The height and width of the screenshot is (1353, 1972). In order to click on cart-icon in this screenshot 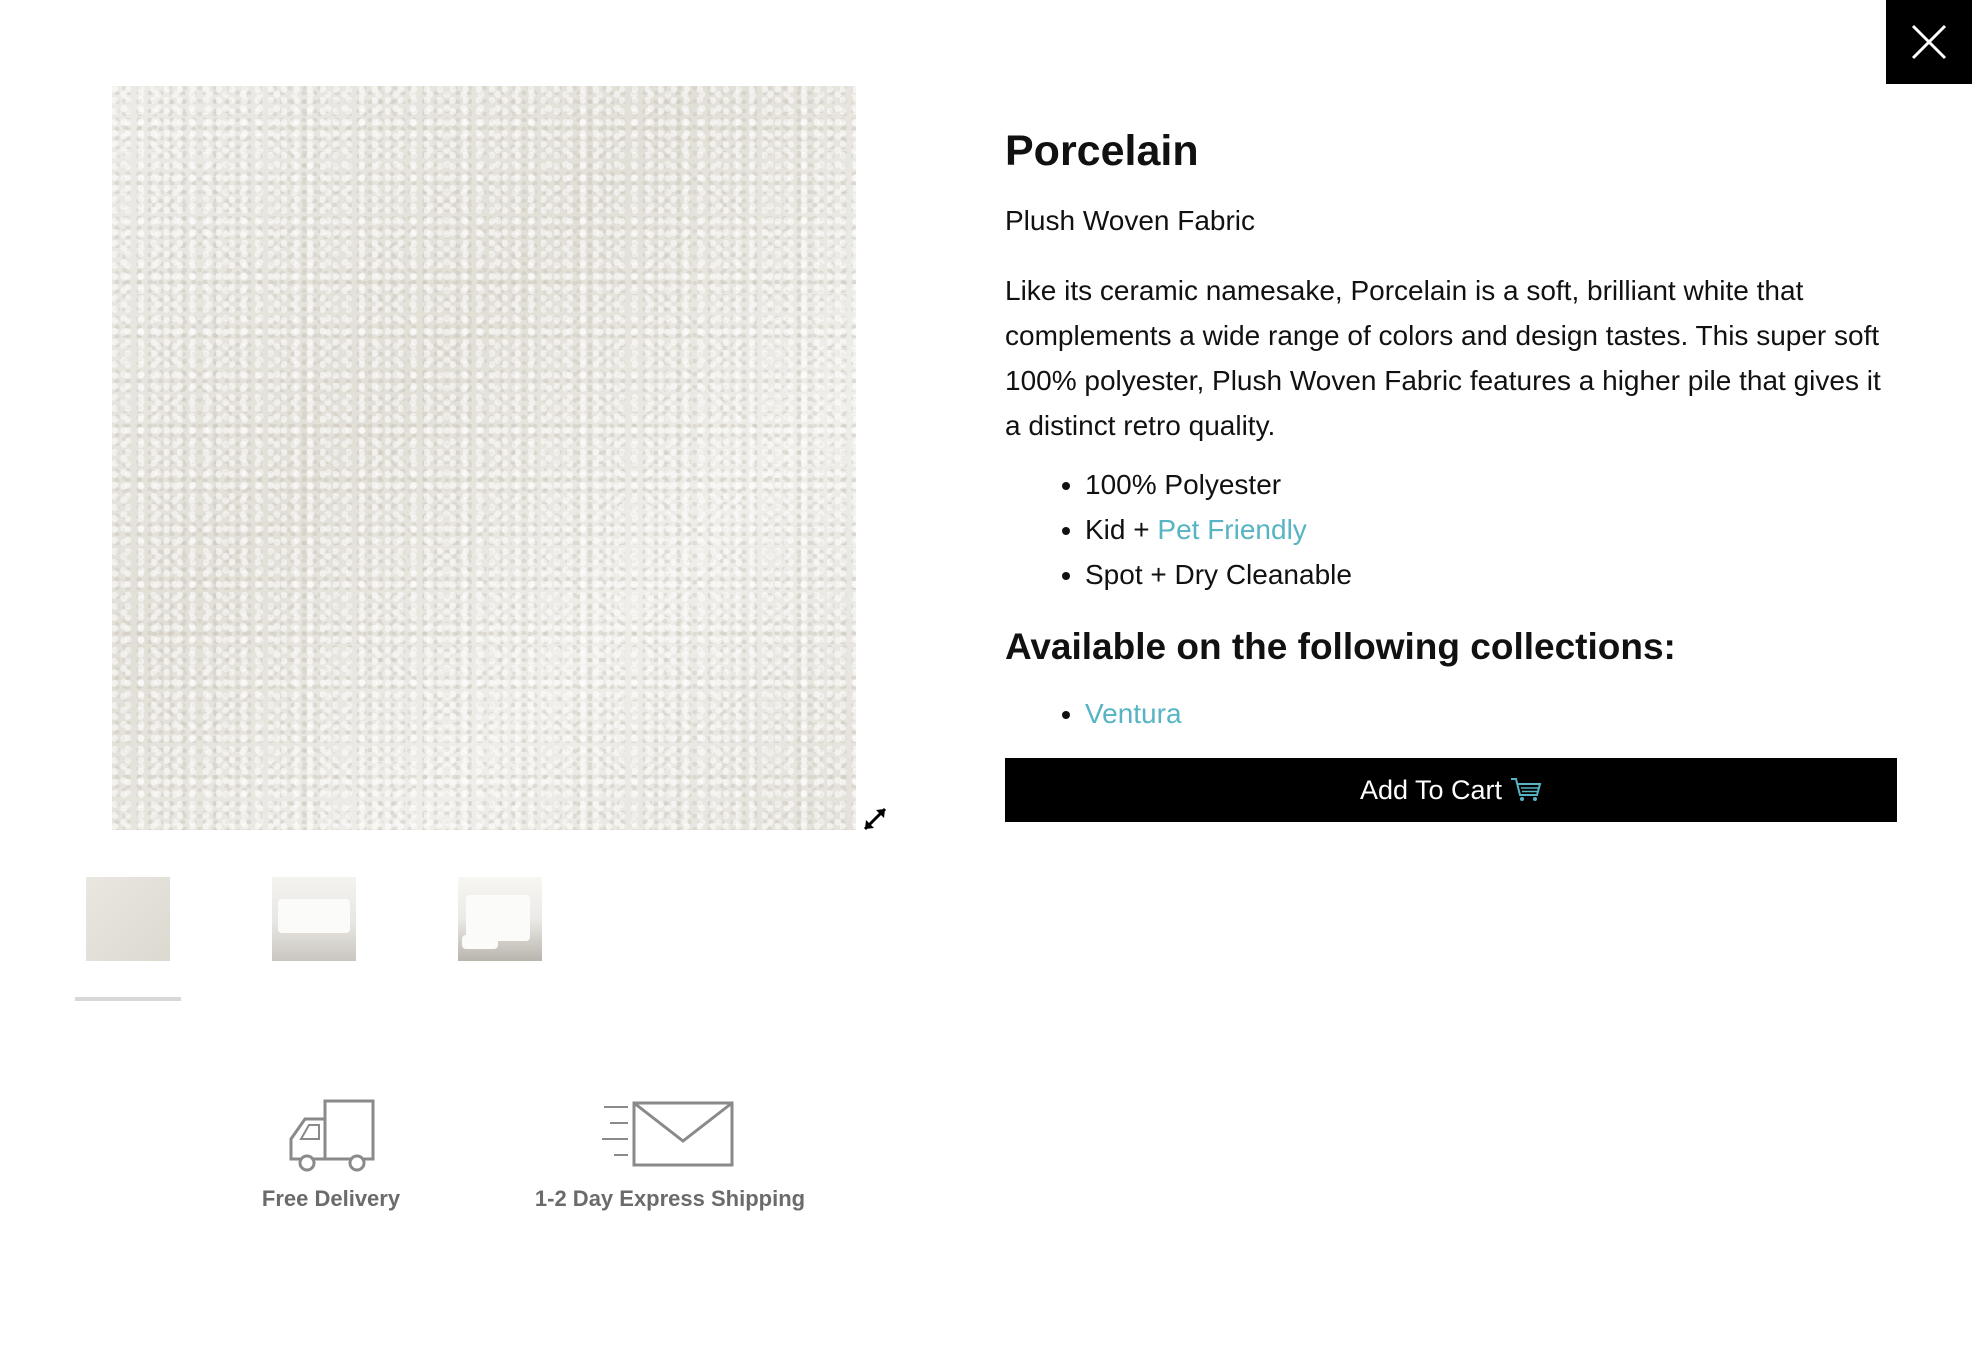, I will do `click(1526, 789)`.